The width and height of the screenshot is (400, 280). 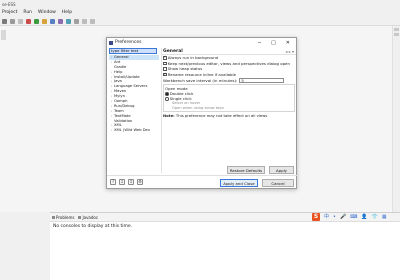 I want to click on tray-icons: S 中 • 🎤 ⌨ 👤 👕 ▦, so click(x=349, y=217).